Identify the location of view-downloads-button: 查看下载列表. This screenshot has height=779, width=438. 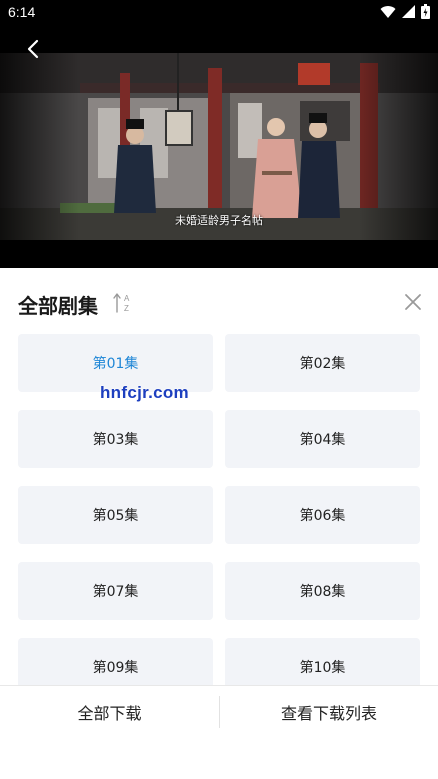
(329, 712).